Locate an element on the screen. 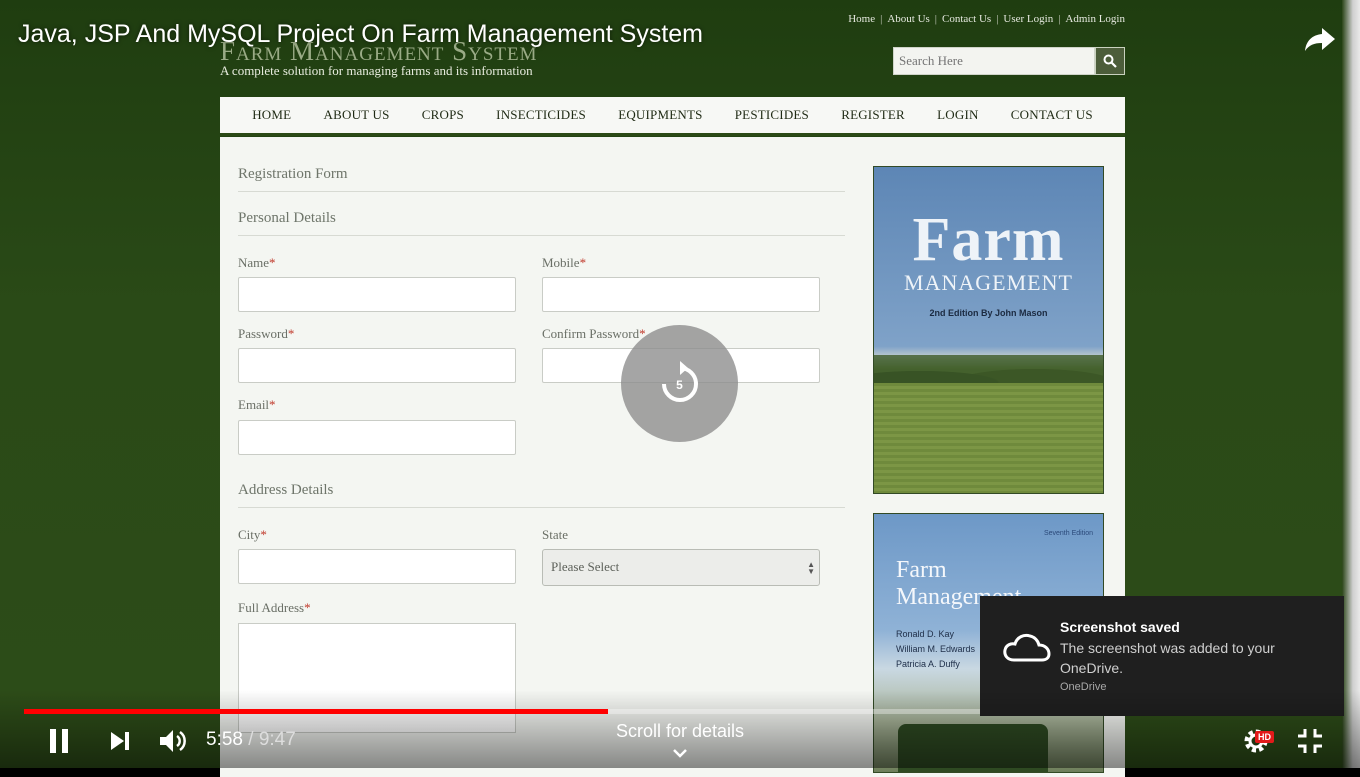  top-link-contact: Contact Us is located at coordinates (966, 19).